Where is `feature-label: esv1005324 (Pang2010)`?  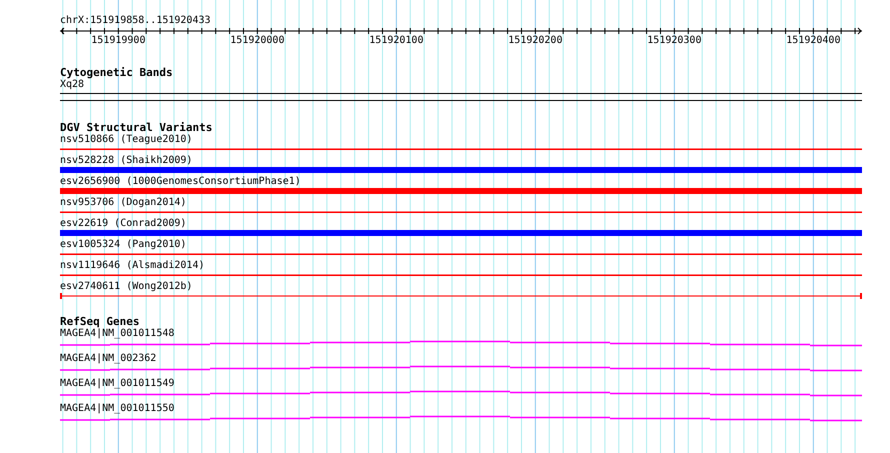
feature-label: esv1005324 (Pang2010) is located at coordinates (123, 245).